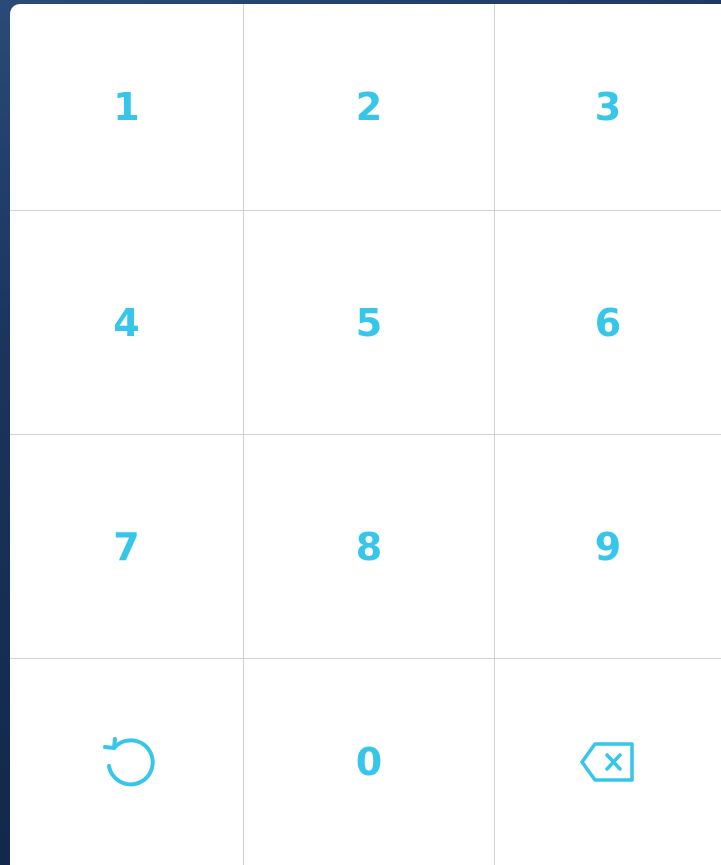 The image size is (721, 865). I want to click on key-2: 2, so click(369, 107).